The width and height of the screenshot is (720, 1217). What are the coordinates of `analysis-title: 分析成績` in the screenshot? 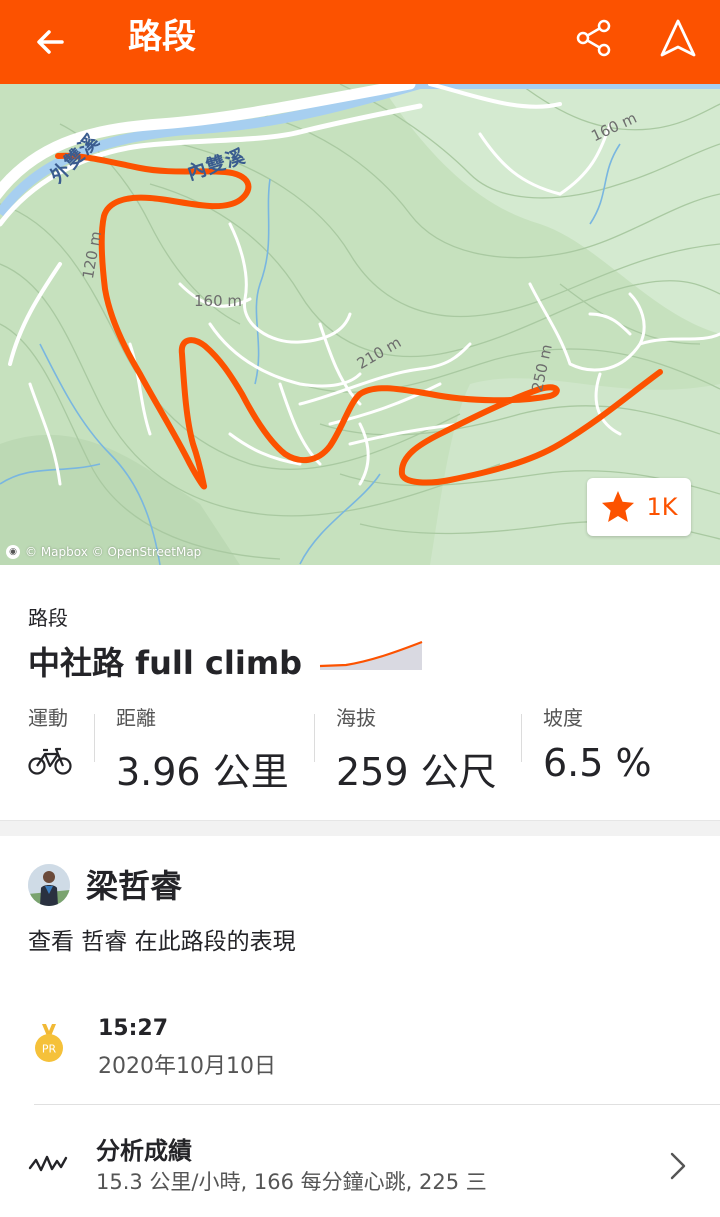 It's located at (144, 1151).